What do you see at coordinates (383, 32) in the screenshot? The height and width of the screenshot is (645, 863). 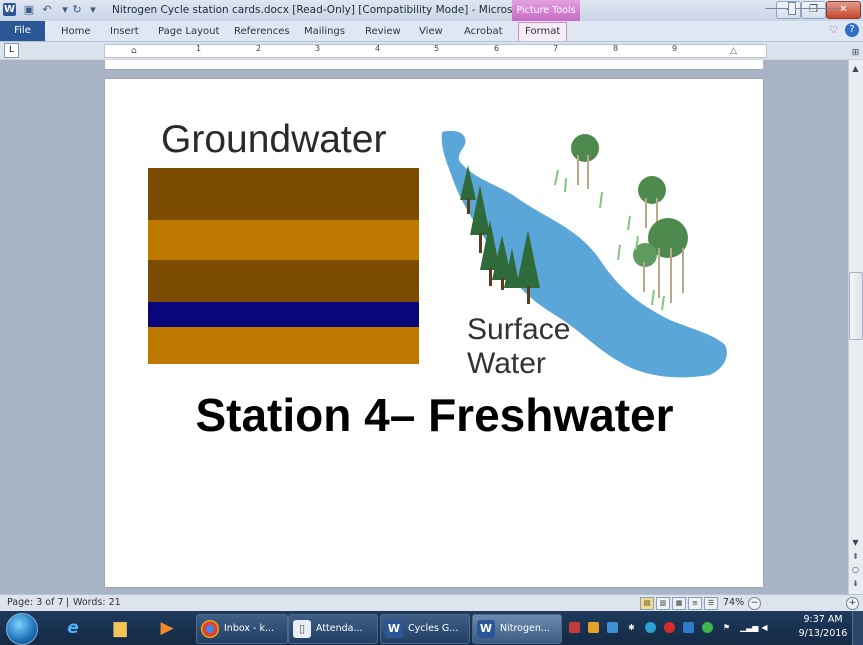 I see `tab-review: Review` at bounding box center [383, 32].